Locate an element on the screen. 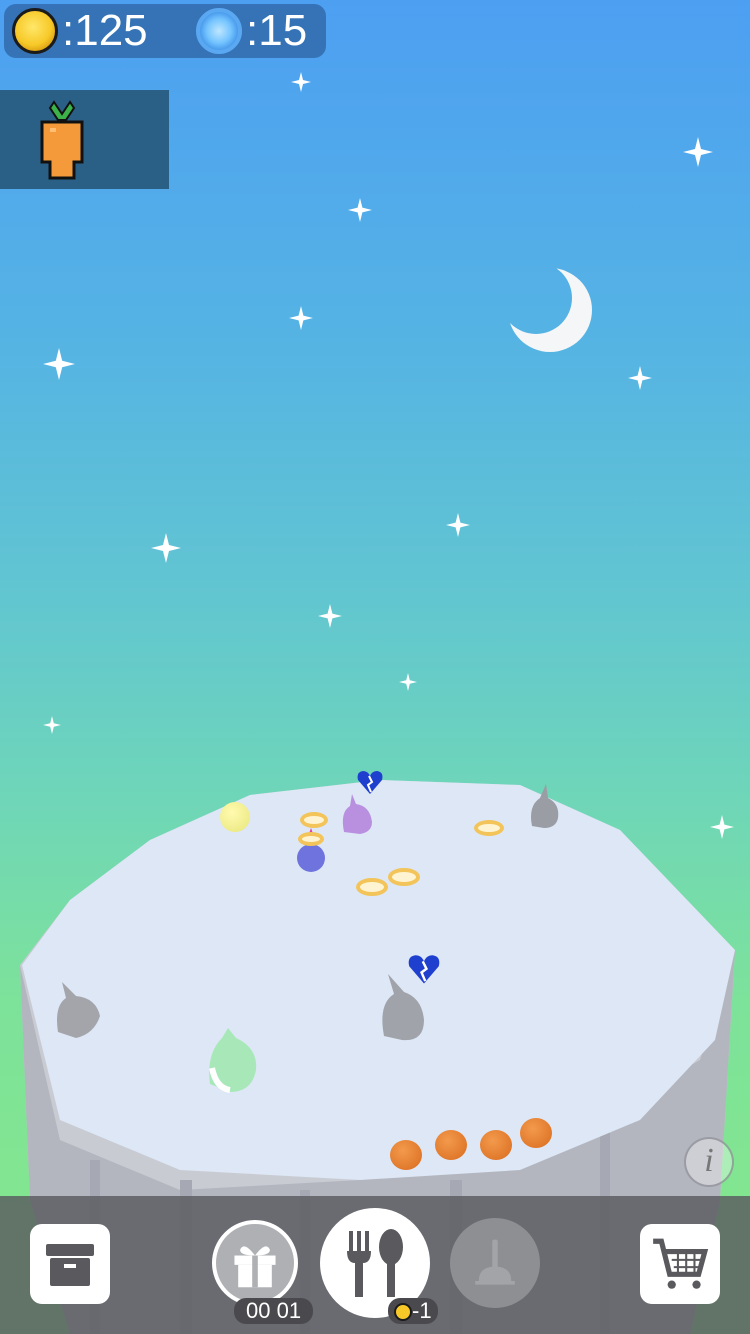 Image resolution: width=750 pixels, height=1334 pixels. coins-count: :125 is located at coordinates (105, 30).